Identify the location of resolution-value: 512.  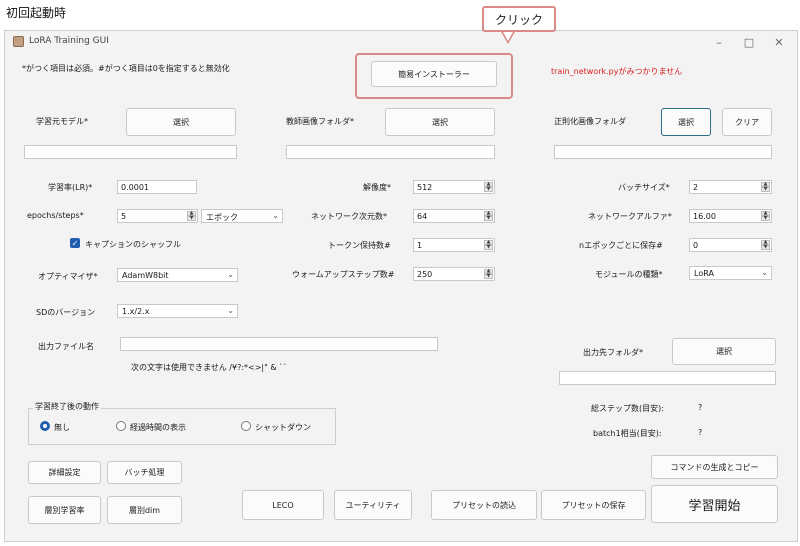
(425, 187).